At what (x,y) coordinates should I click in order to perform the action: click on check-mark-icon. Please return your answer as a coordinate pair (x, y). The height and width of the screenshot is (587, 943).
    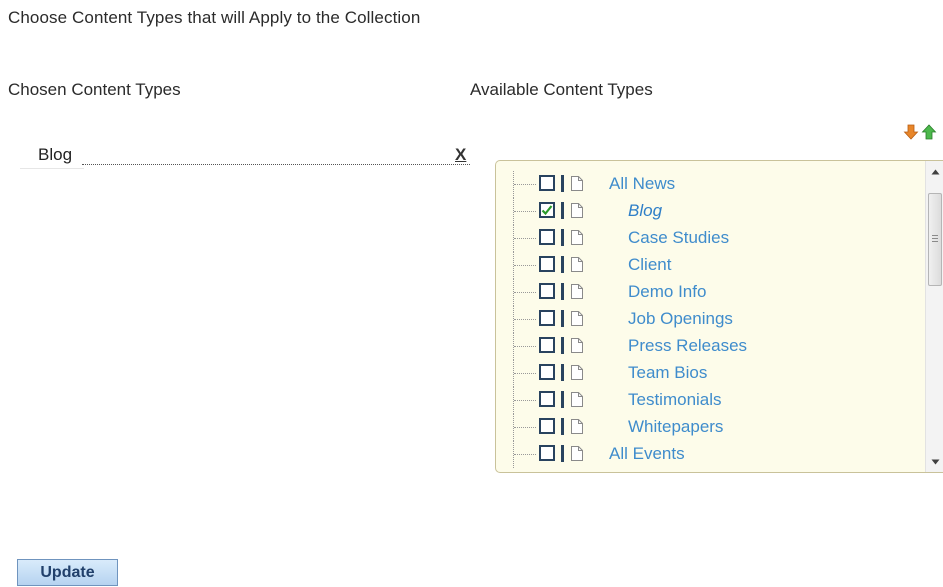
    Looking at the image, I should click on (547, 210).